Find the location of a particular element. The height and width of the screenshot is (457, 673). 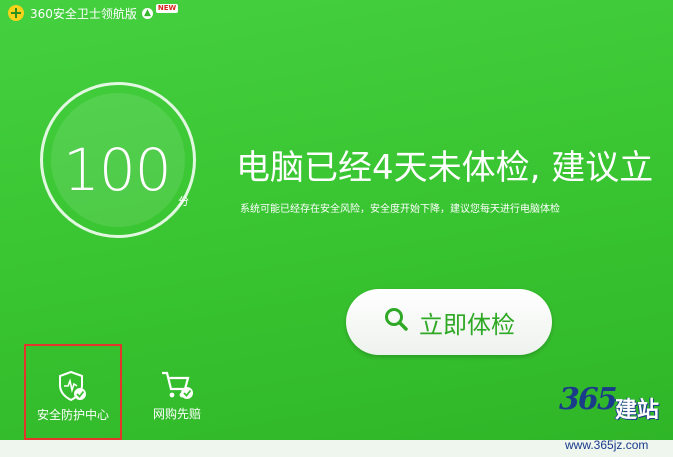

title-bar: 360安全卫士领航版 ▲ NEW is located at coordinates (336, 13).